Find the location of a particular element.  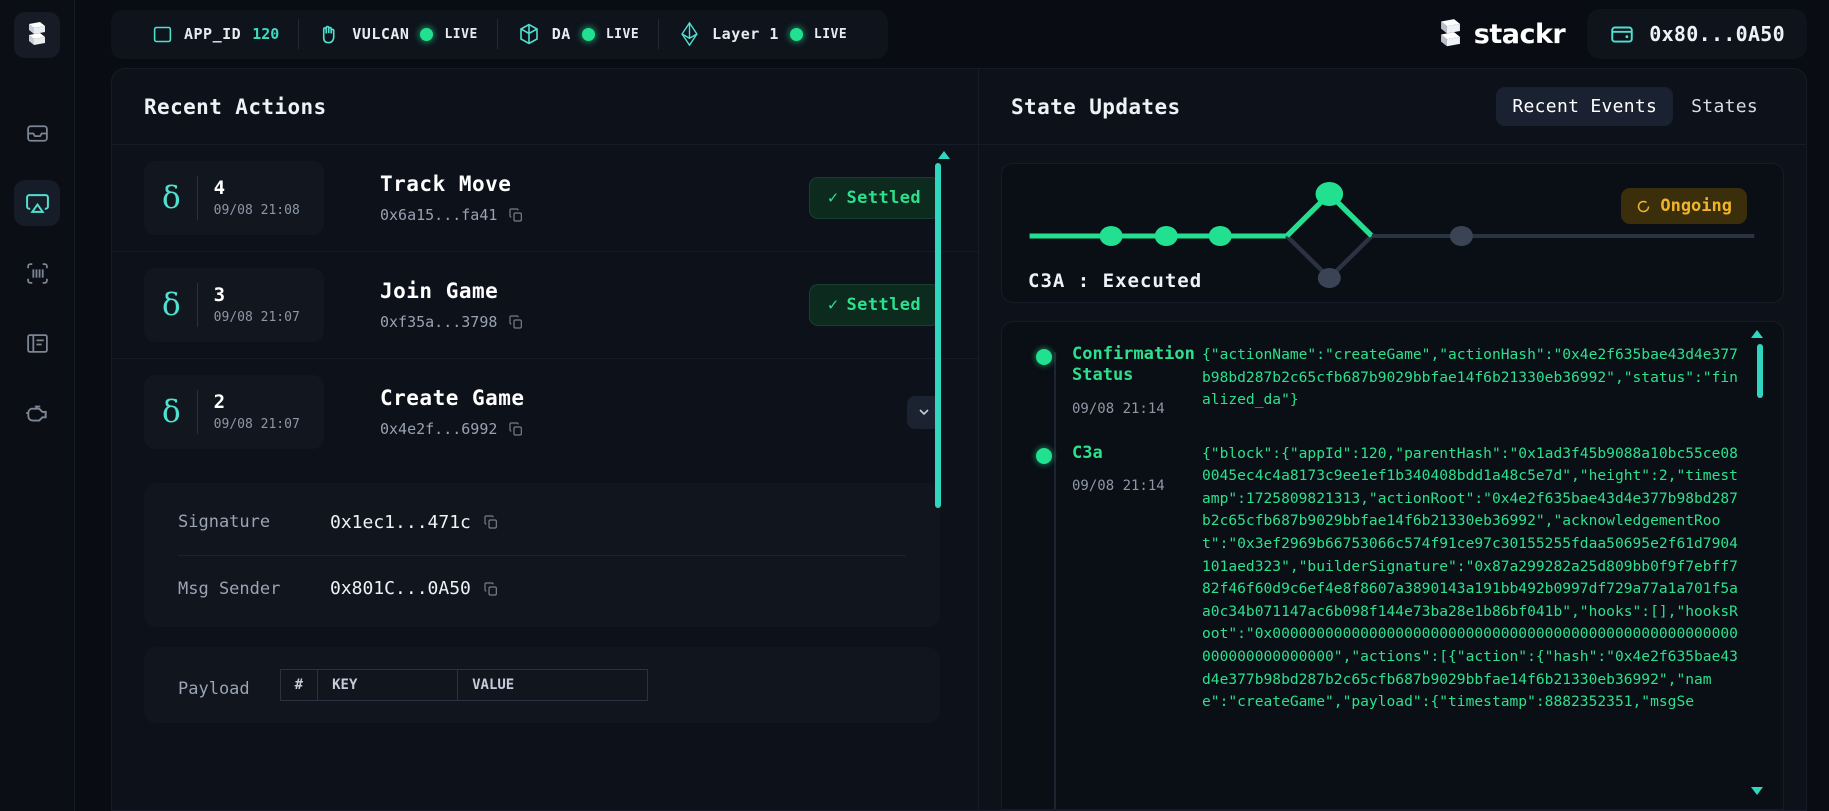

sidebar-item-scan is located at coordinates (37, 273).